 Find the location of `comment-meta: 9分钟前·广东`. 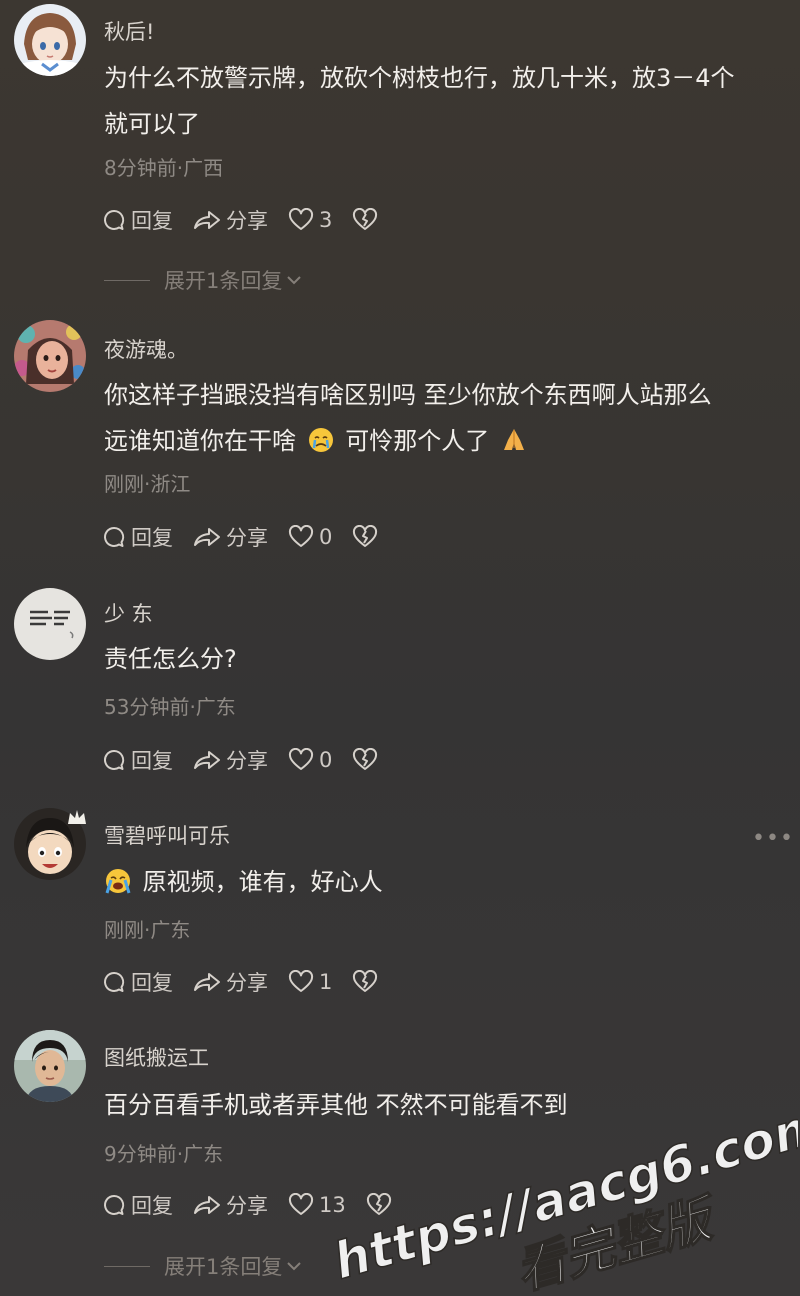

comment-meta: 9分钟前·广东 is located at coordinates (164, 1154).